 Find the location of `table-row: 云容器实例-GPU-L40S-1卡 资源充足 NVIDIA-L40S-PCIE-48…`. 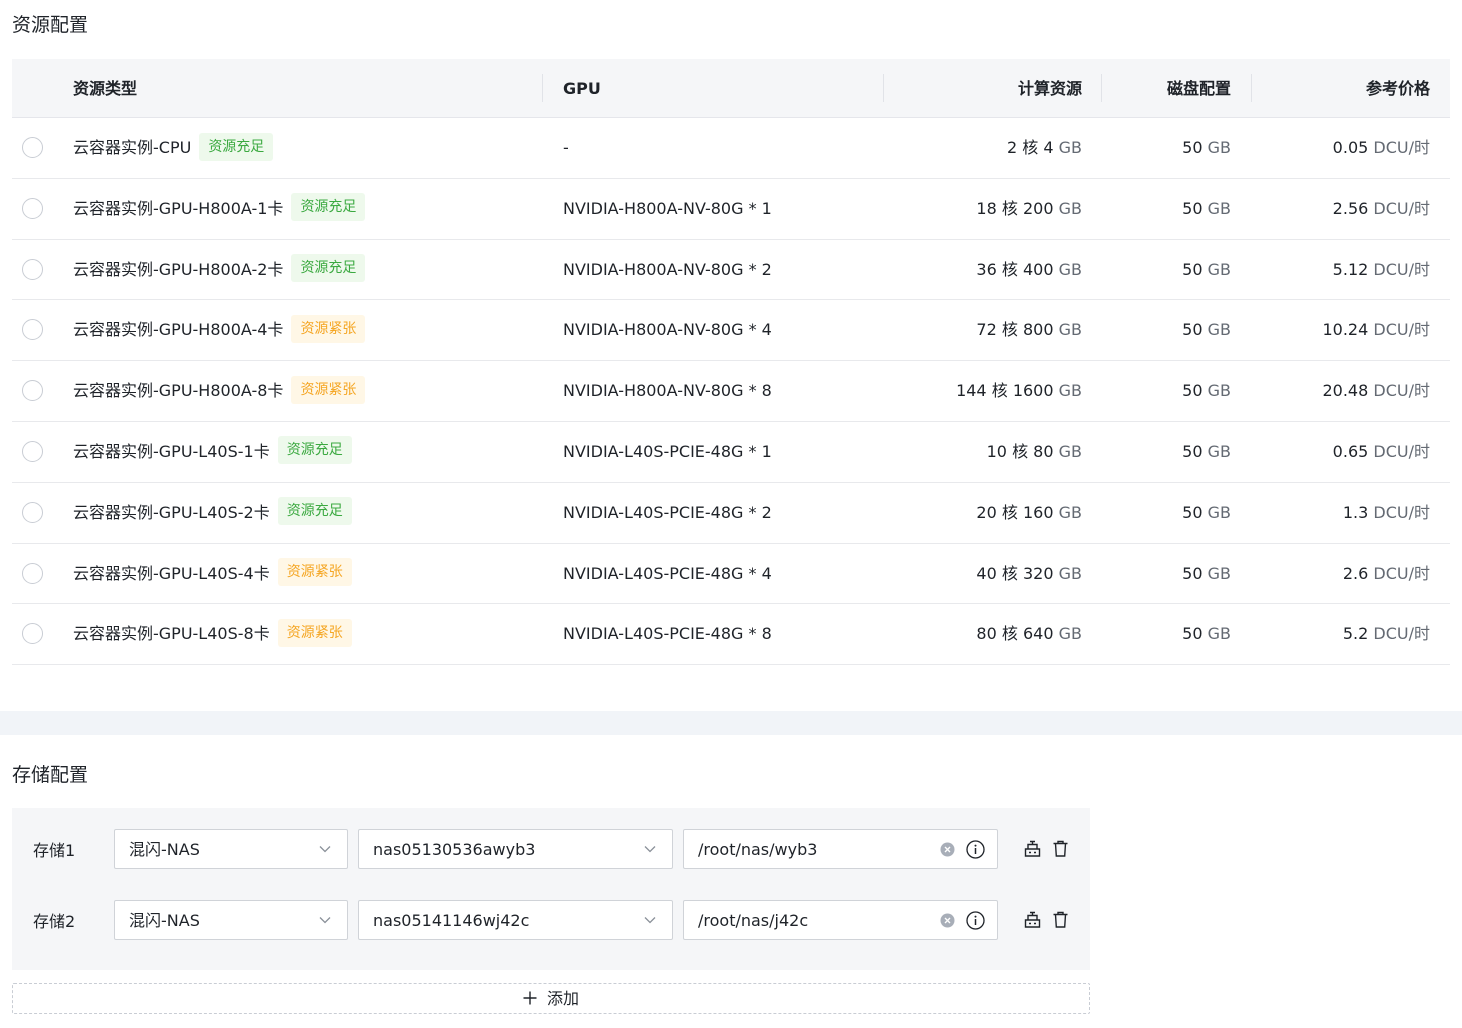

table-row: 云容器实例-GPU-L40S-1卡 资源充足 NVIDIA-L40S-PCIE-48… is located at coordinates (731, 452).